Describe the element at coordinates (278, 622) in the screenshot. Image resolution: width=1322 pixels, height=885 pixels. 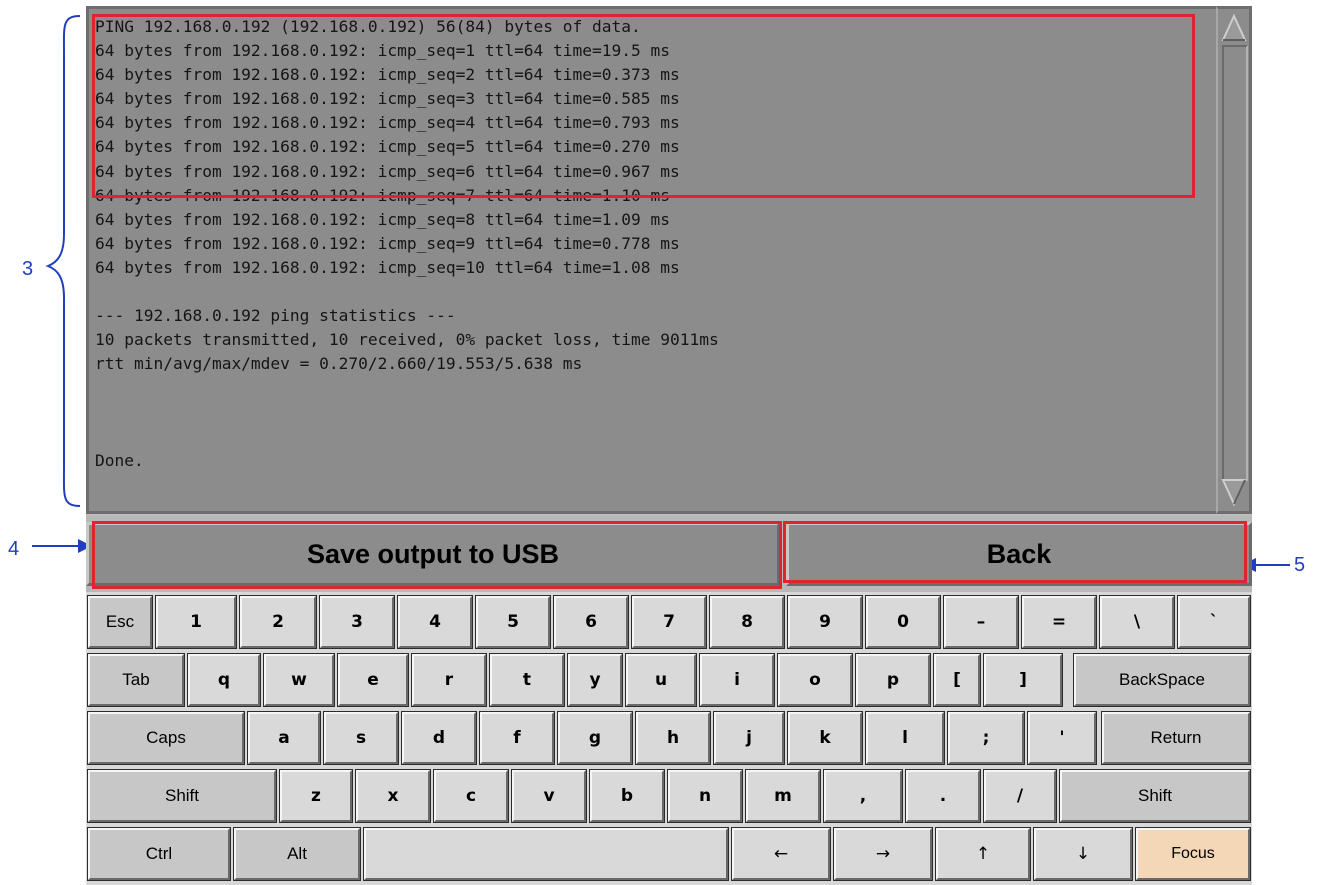
I see `key-2: 2` at that location.